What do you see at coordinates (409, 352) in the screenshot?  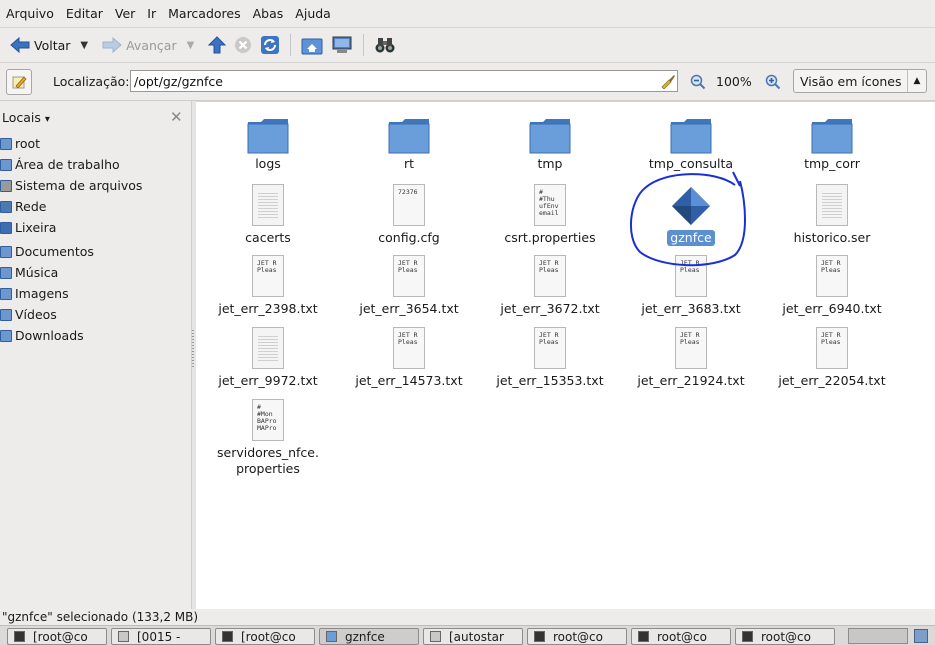 I see `file-item: JET R Pleas jet_err_14573.txt` at bounding box center [409, 352].